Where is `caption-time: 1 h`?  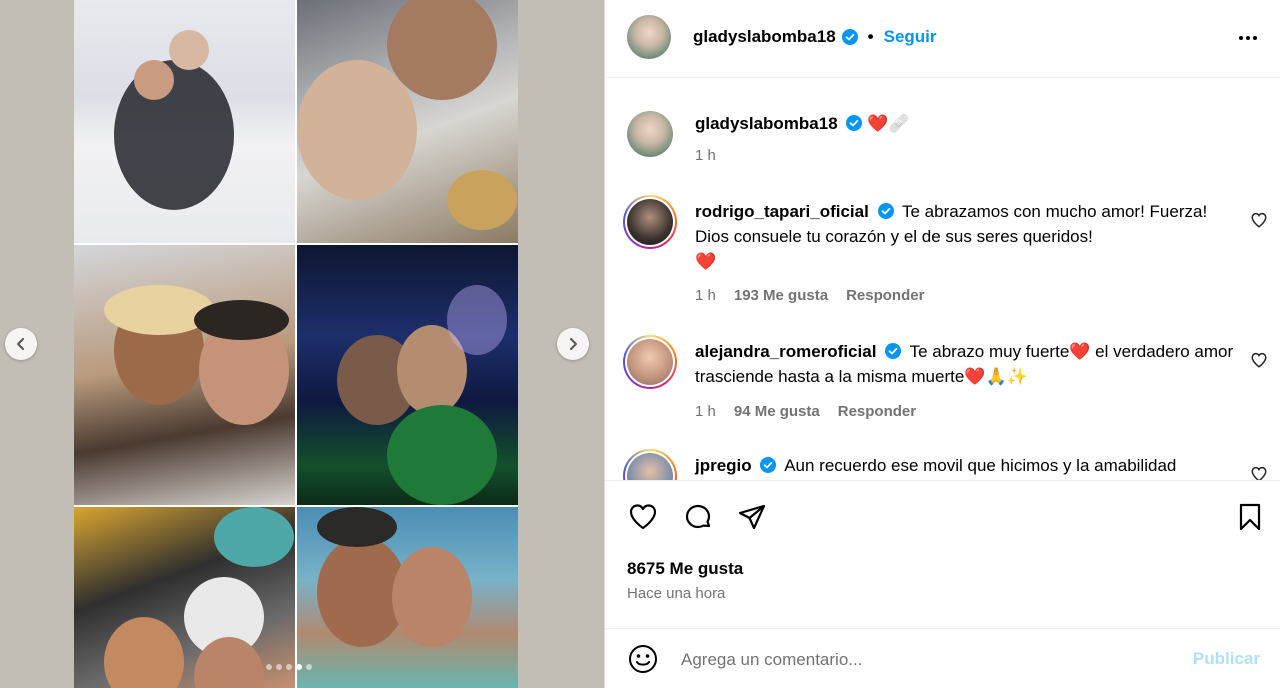
caption-time: 1 h is located at coordinates (705, 155).